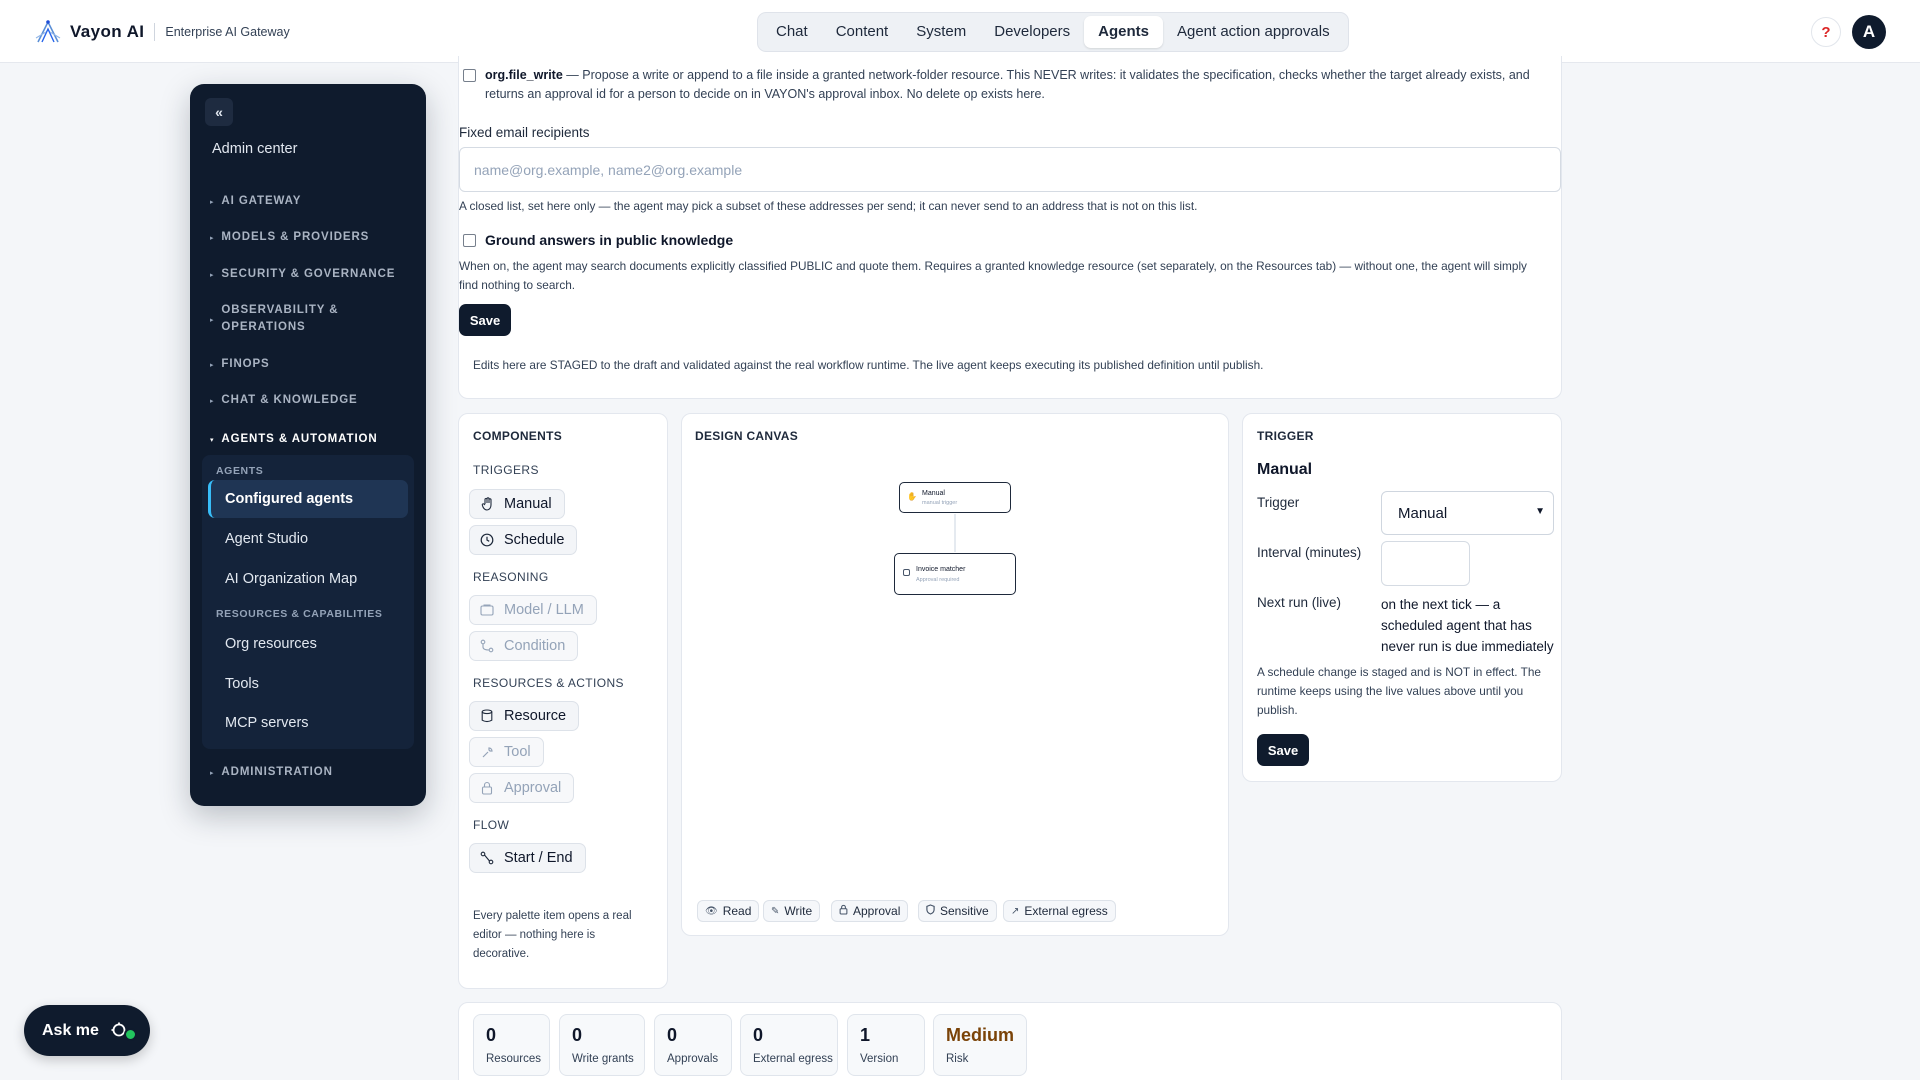 The height and width of the screenshot is (1080, 1920). What do you see at coordinates (1869, 32) in the screenshot?
I see `avatar: A` at bounding box center [1869, 32].